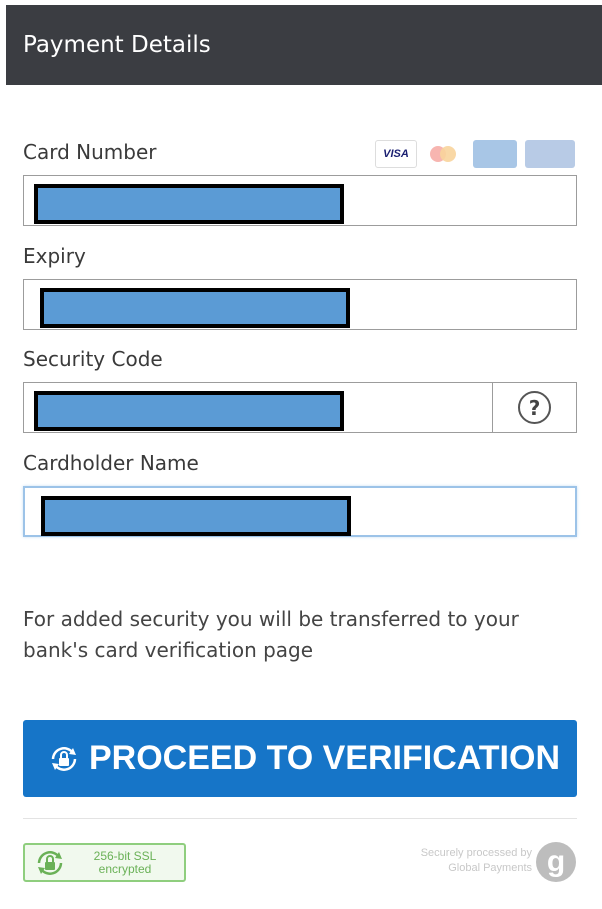 This screenshot has height=909, width=602. I want to click on proceed-to-verification-button: PROCEED TO VERIFICATION, so click(300, 758).